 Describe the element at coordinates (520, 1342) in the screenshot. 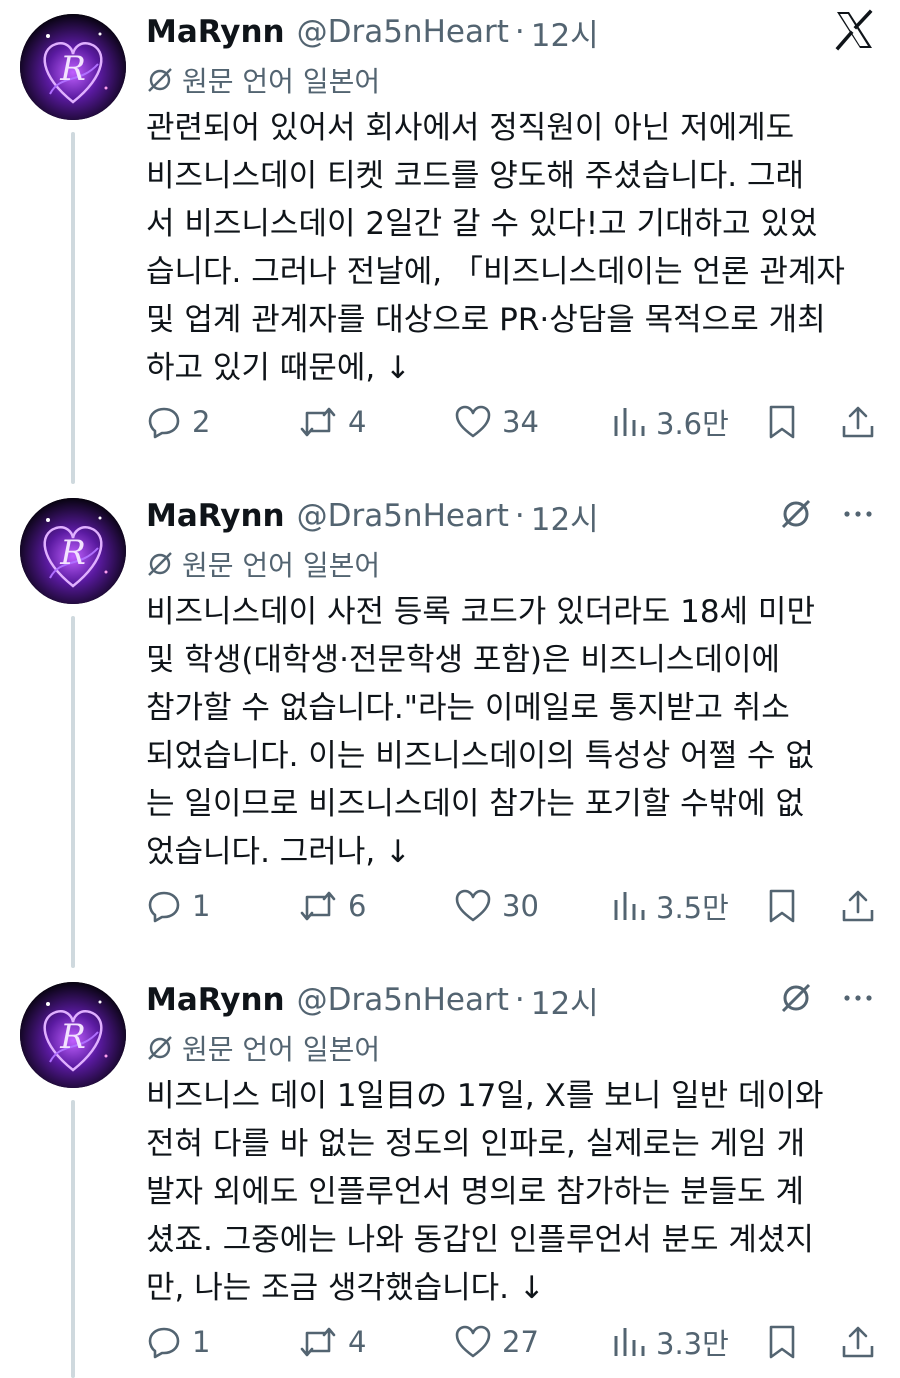

I see `like-count: 27` at that location.